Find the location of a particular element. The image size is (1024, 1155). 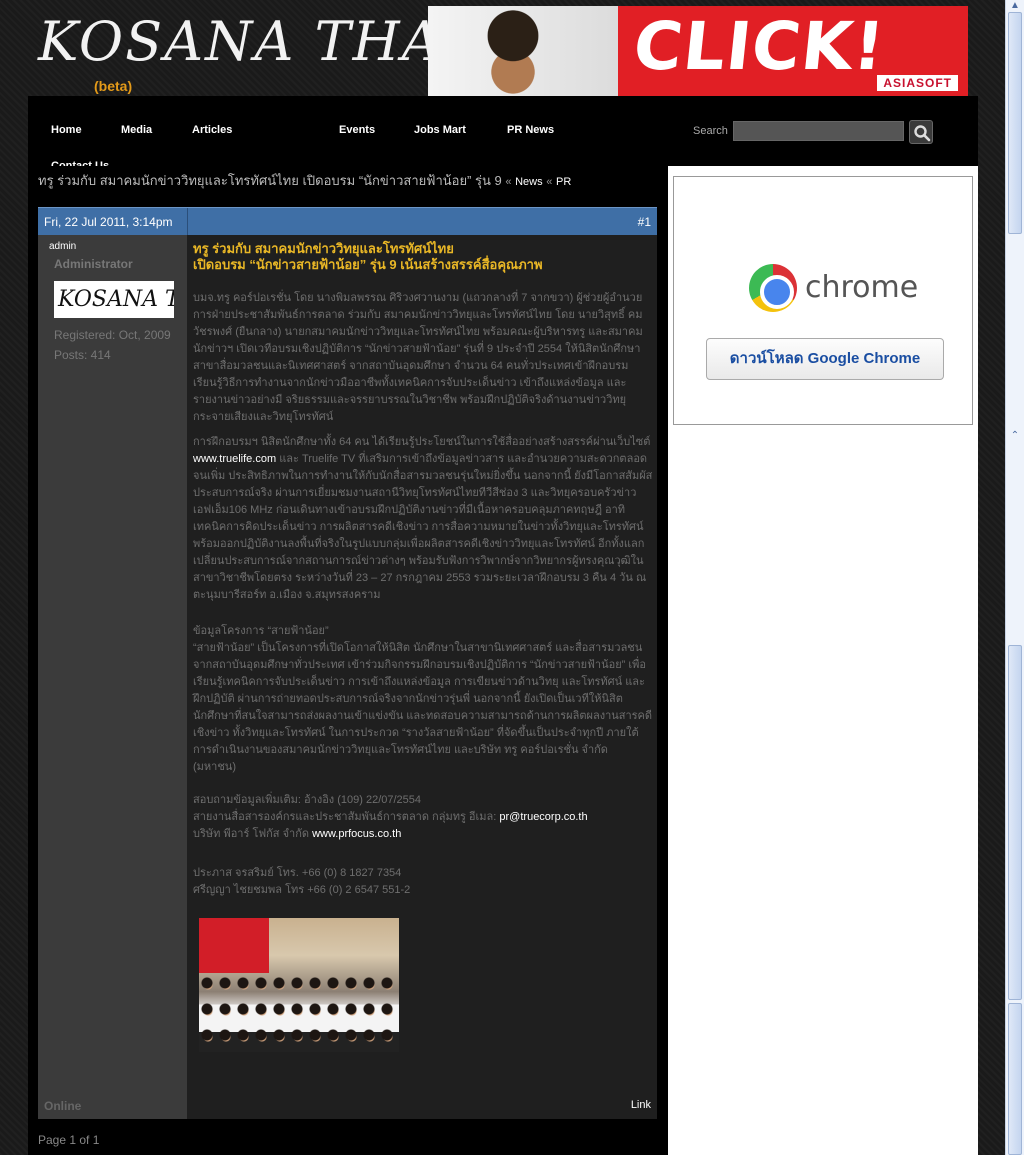

truelife-link: www.truelife.com is located at coordinates (234, 459).